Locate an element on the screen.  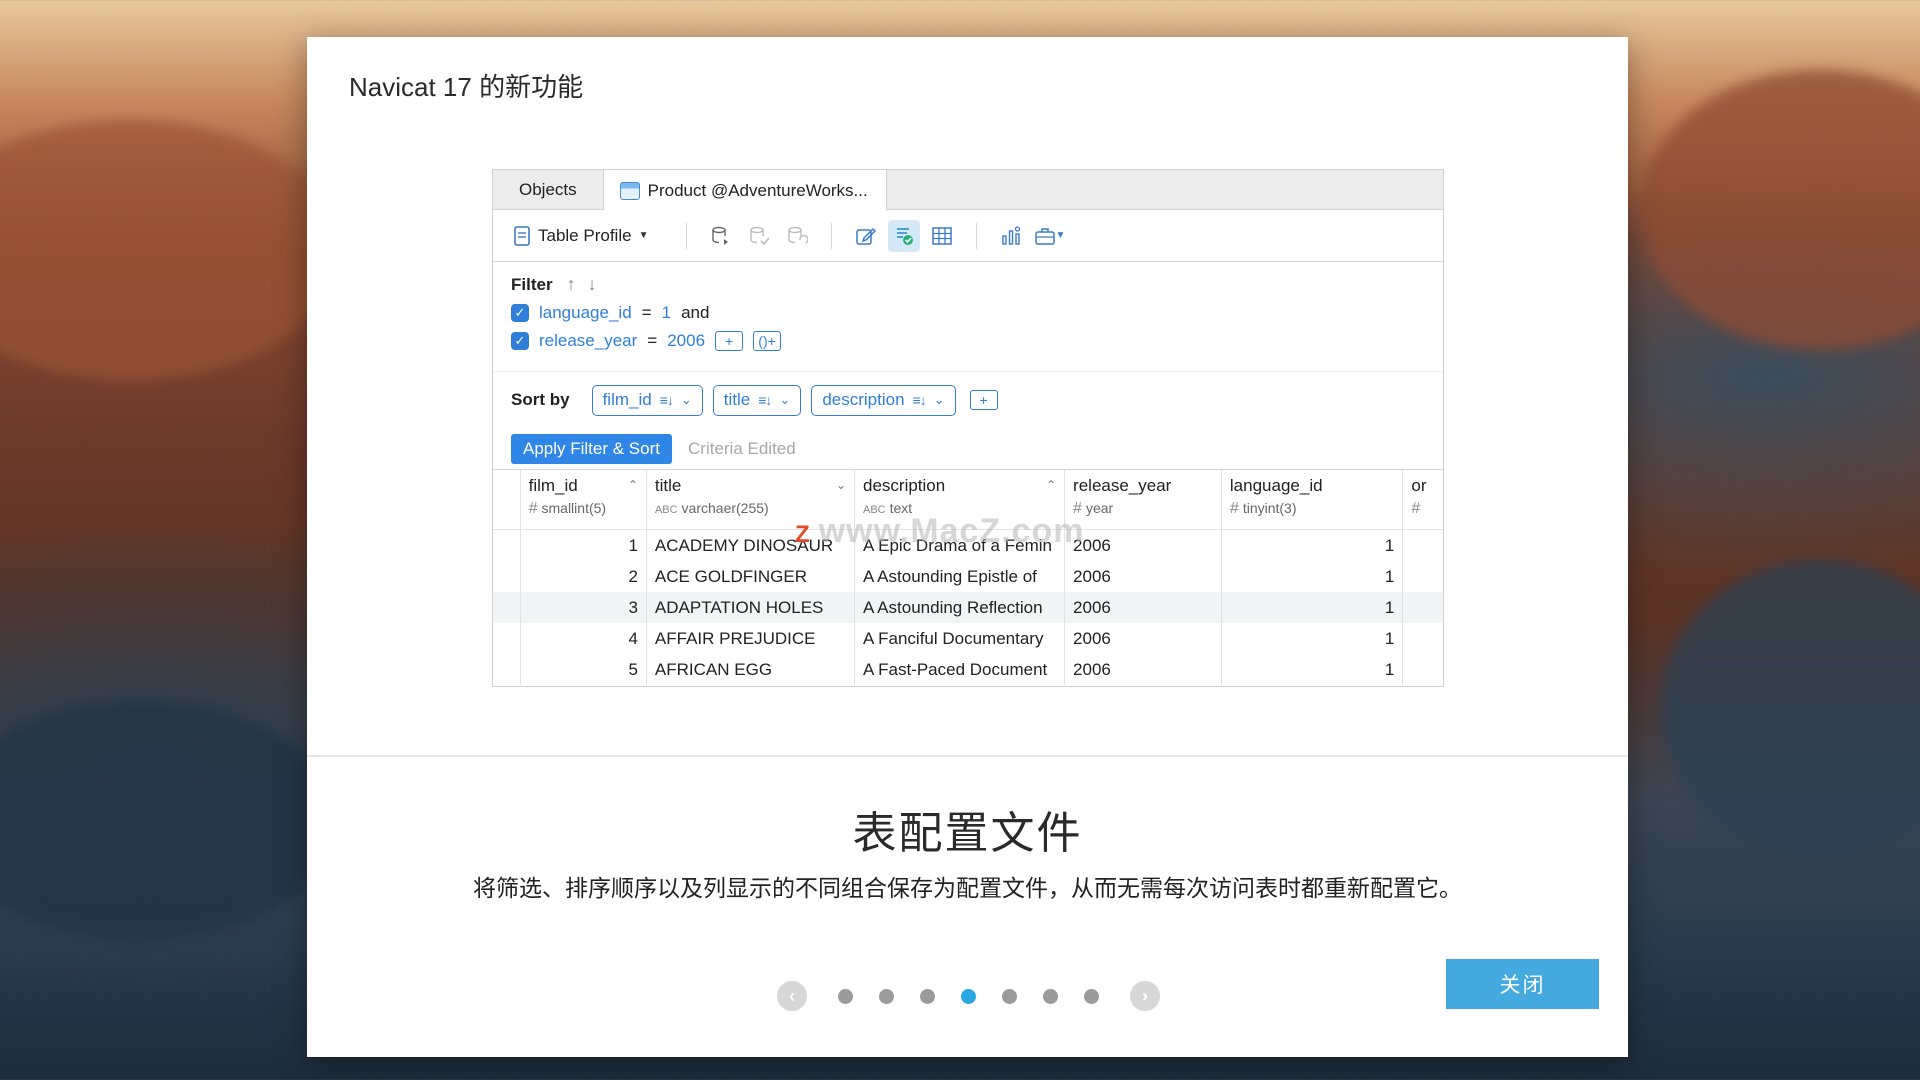
grid-view-button is located at coordinates (942, 236).